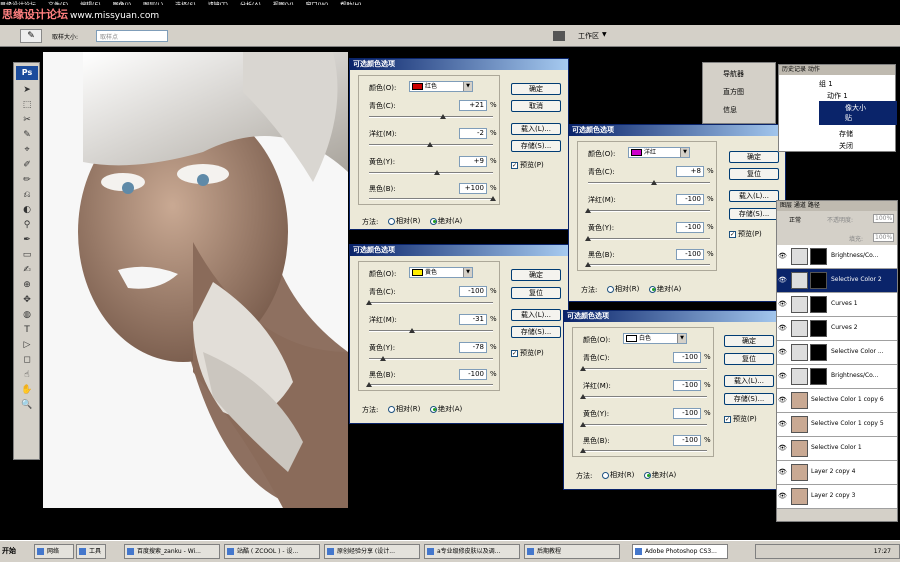 Image resolution: width=900 pixels, height=562 pixels. Describe the element at coordinates (441, 86) in the screenshot. I see `color-select: 红色 ▼` at that location.